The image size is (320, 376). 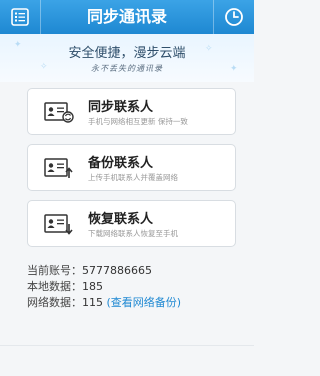 What do you see at coordinates (121, 163) in the screenshot?
I see `card-title: 备份联系人` at bounding box center [121, 163].